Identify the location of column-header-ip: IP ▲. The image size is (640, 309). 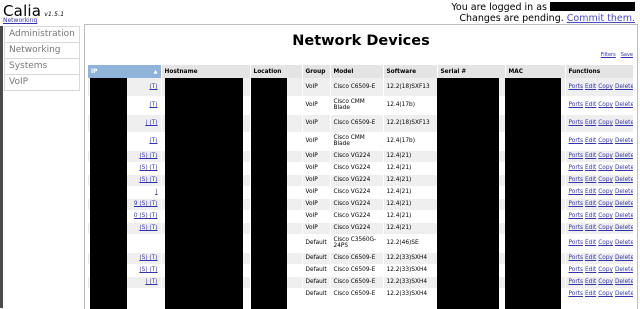
(125, 71).